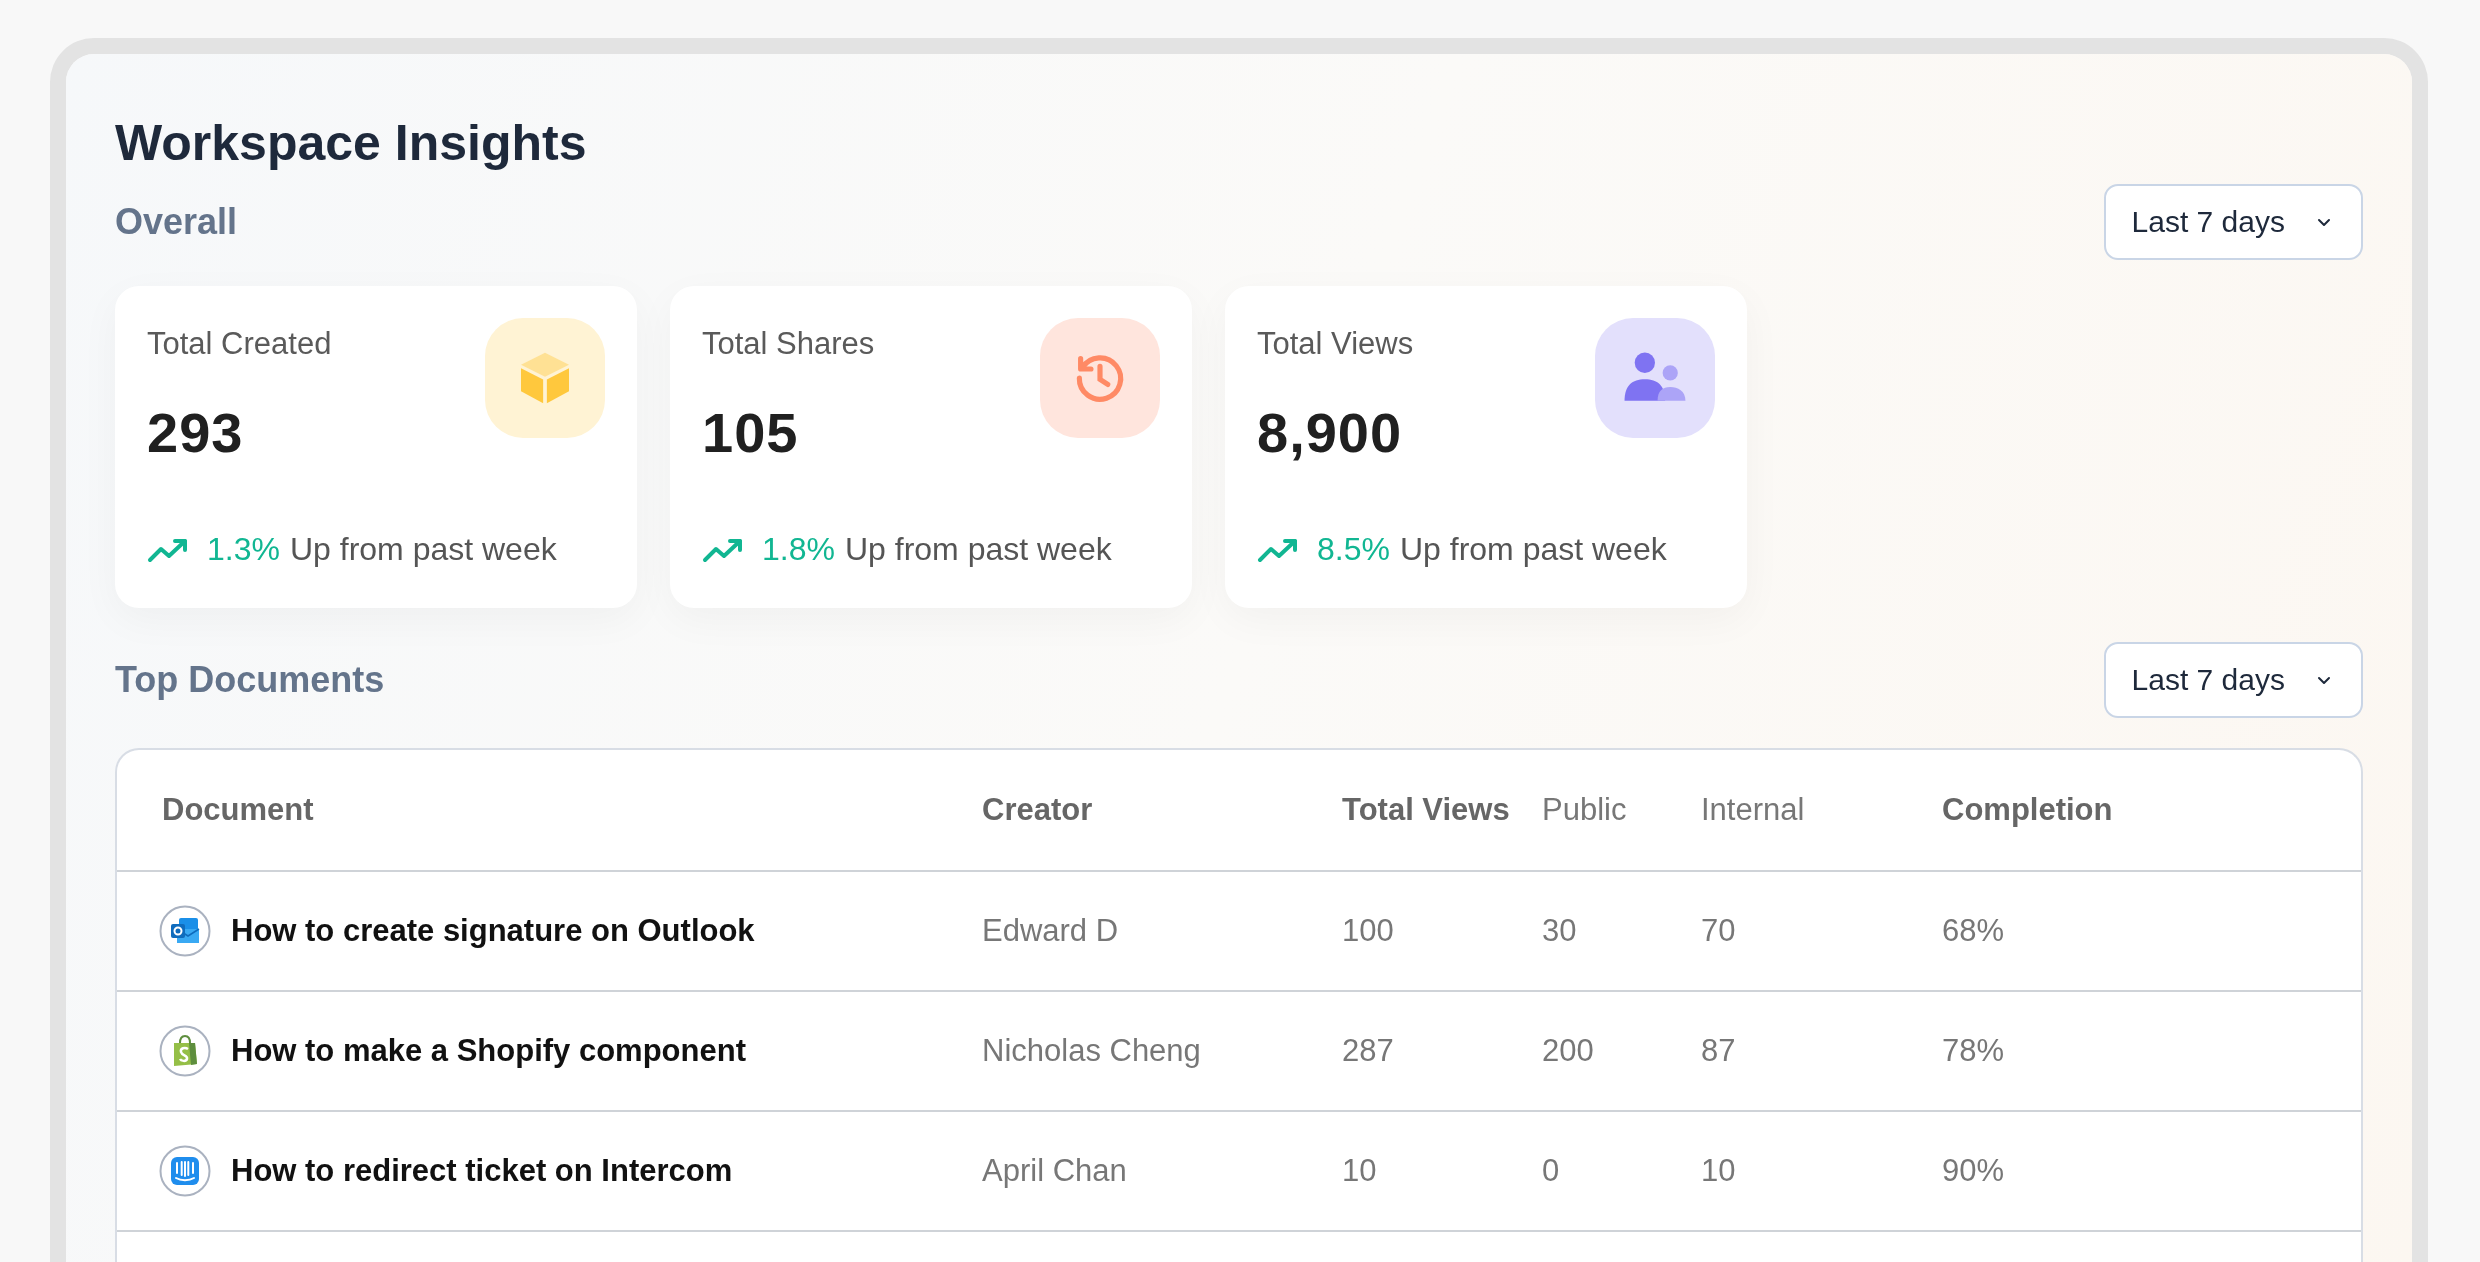 Image resolution: width=2480 pixels, height=1262 pixels. I want to click on change-percent: 1.8%, so click(798, 549).